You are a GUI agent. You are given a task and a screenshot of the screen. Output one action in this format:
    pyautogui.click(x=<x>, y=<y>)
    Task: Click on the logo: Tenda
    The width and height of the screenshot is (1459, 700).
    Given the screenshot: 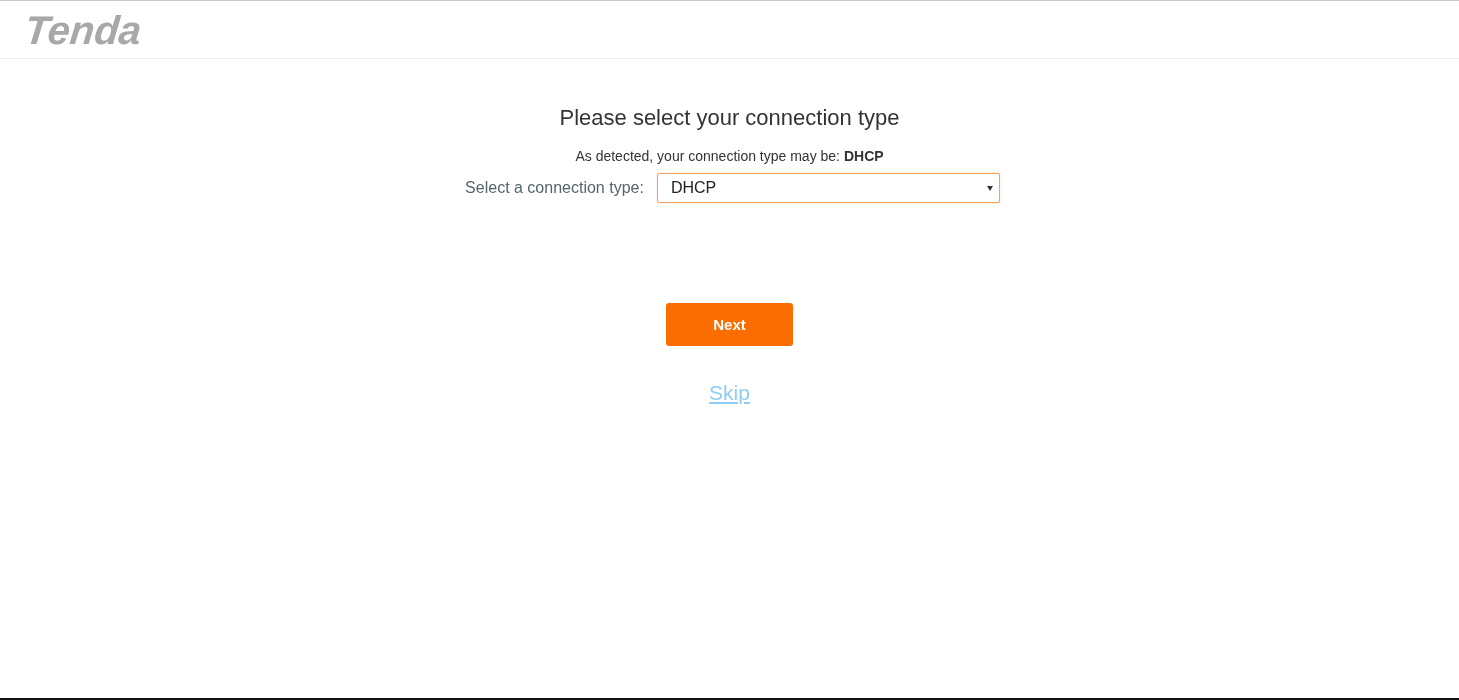 What is the action you would take?
    pyautogui.click(x=83, y=29)
    